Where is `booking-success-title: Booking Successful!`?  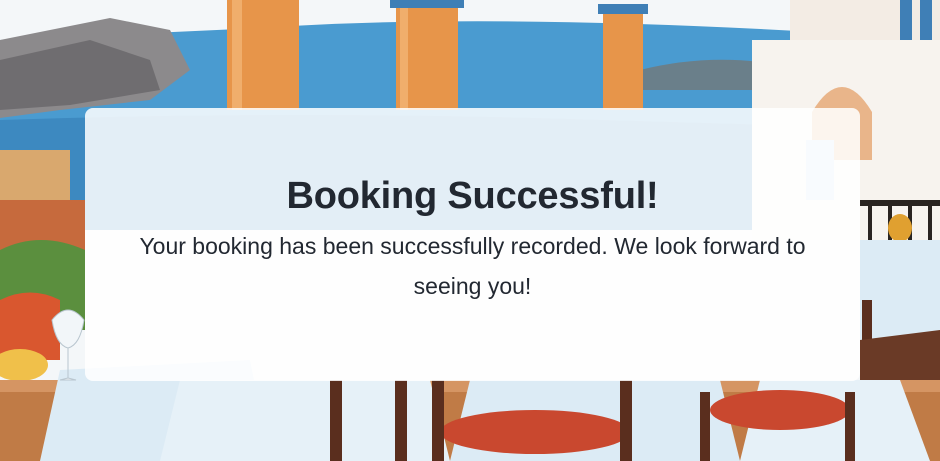
booking-success-title: Booking Successful! is located at coordinates (472, 196).